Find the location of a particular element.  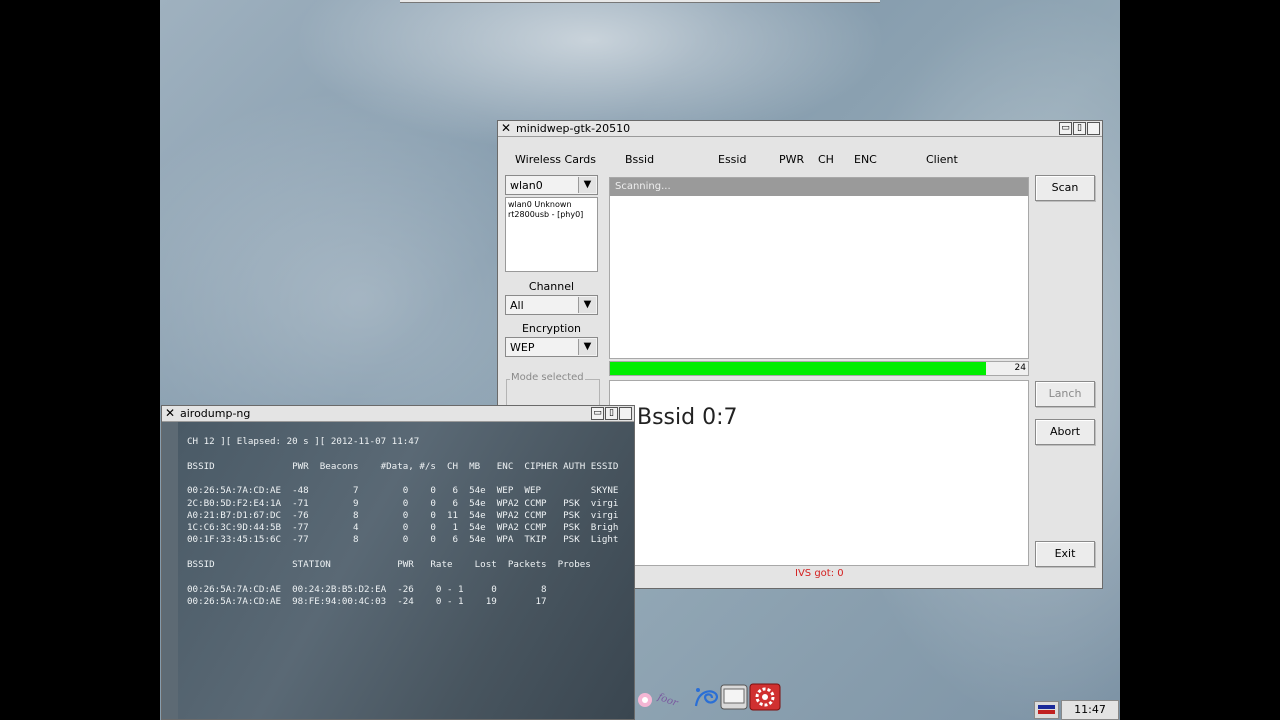

clock: 11:47 is located at coordinates (1090, 710).